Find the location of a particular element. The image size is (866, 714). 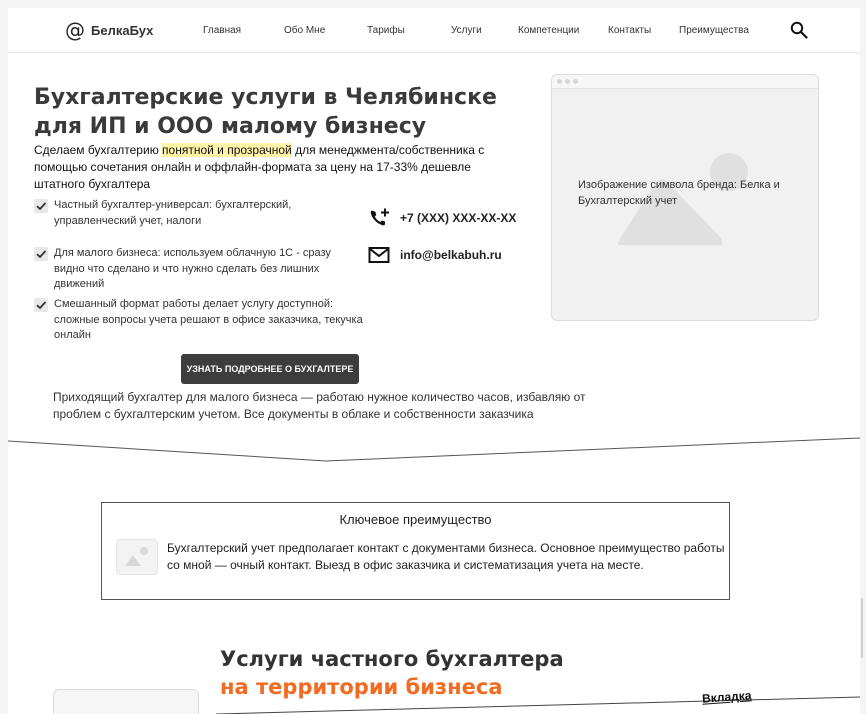

contact-phone: +7 (XXX) XXX-XX-XX is located at coordinates (442, 218).